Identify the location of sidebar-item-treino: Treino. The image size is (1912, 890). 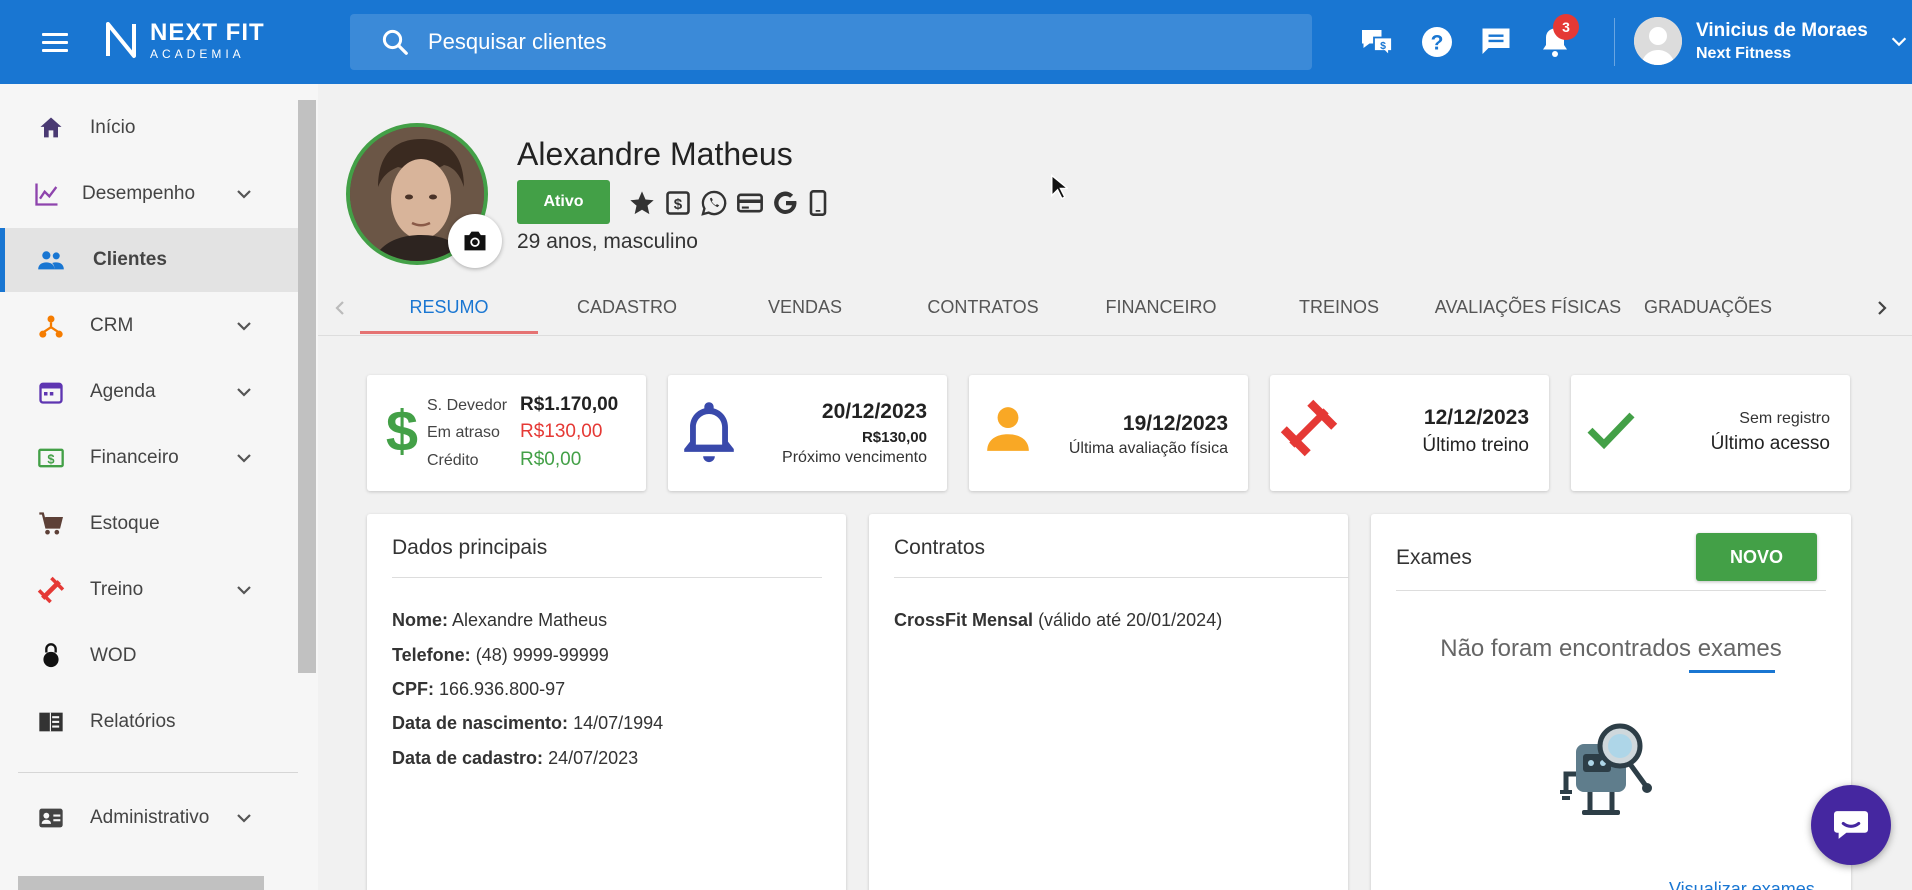
(149, 590).